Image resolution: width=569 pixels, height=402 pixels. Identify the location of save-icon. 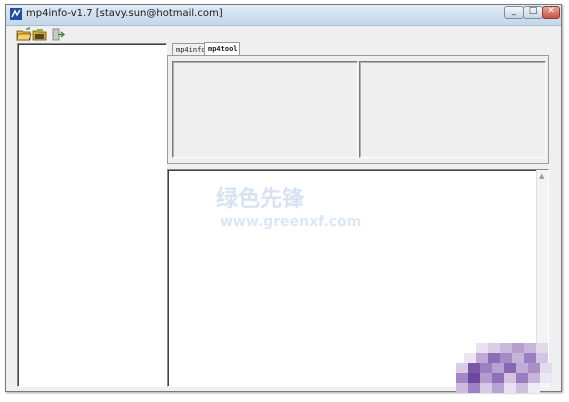
(40, 34).